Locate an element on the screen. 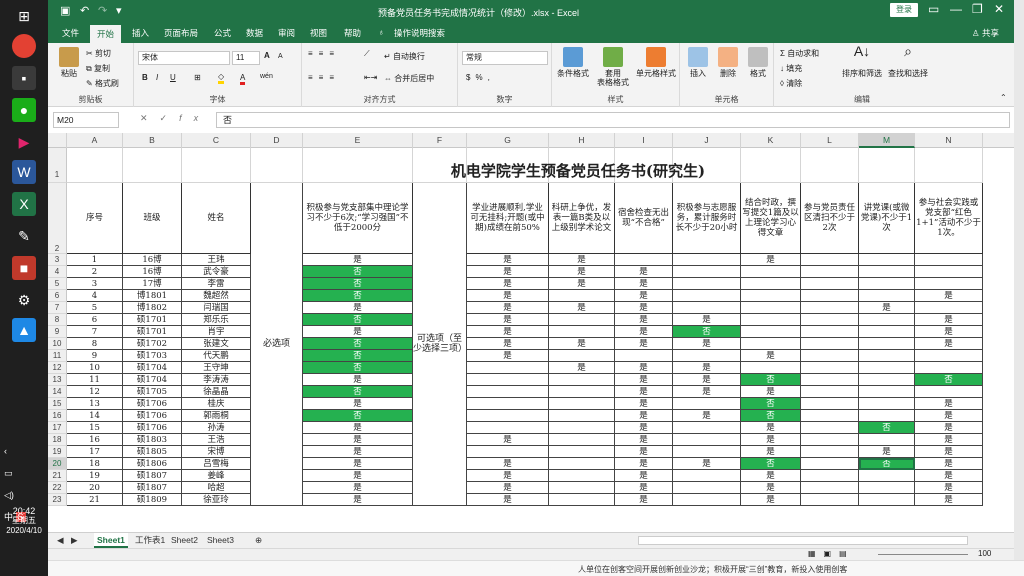  row-header-5: 5 is located at coordinates (57, 284).